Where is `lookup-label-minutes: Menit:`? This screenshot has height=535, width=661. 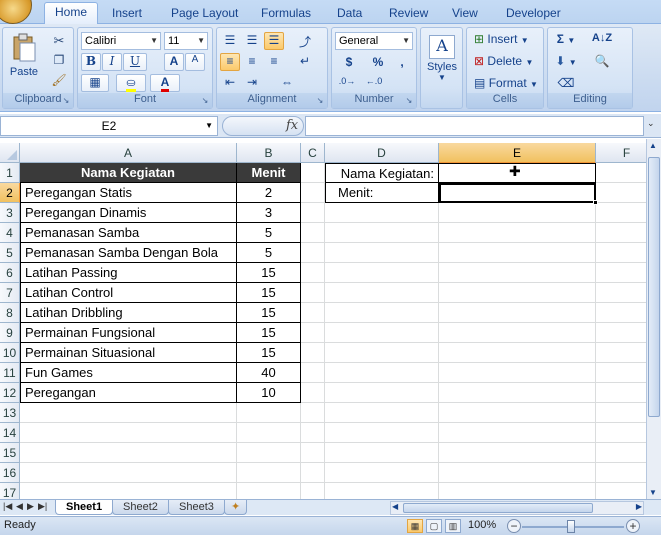 lookup-label-minutes: Menit: is located at coordinates (382, 193).